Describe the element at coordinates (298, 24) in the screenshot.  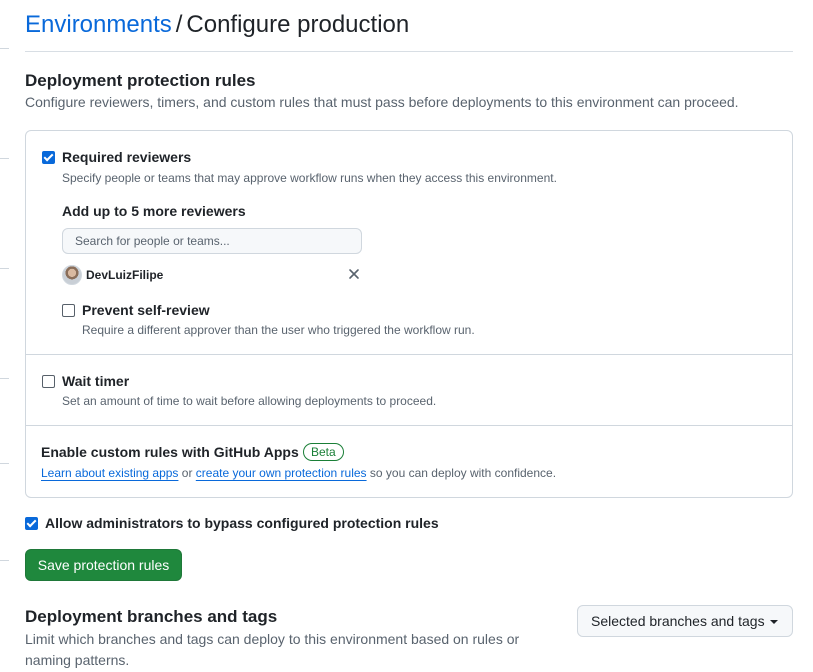
I see `breadcrumb-current: Configure production` at that location.